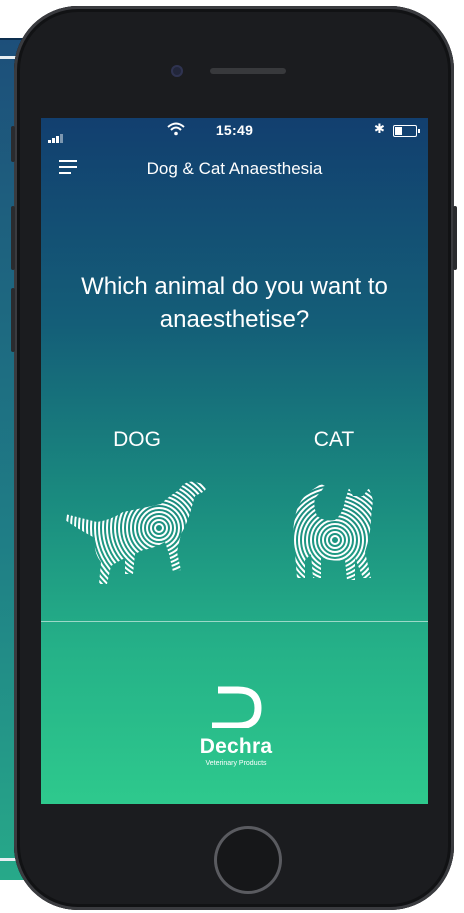 This screenshot has width=464, height=913. I want to click on earpiece-speaker, so click(248, 71).